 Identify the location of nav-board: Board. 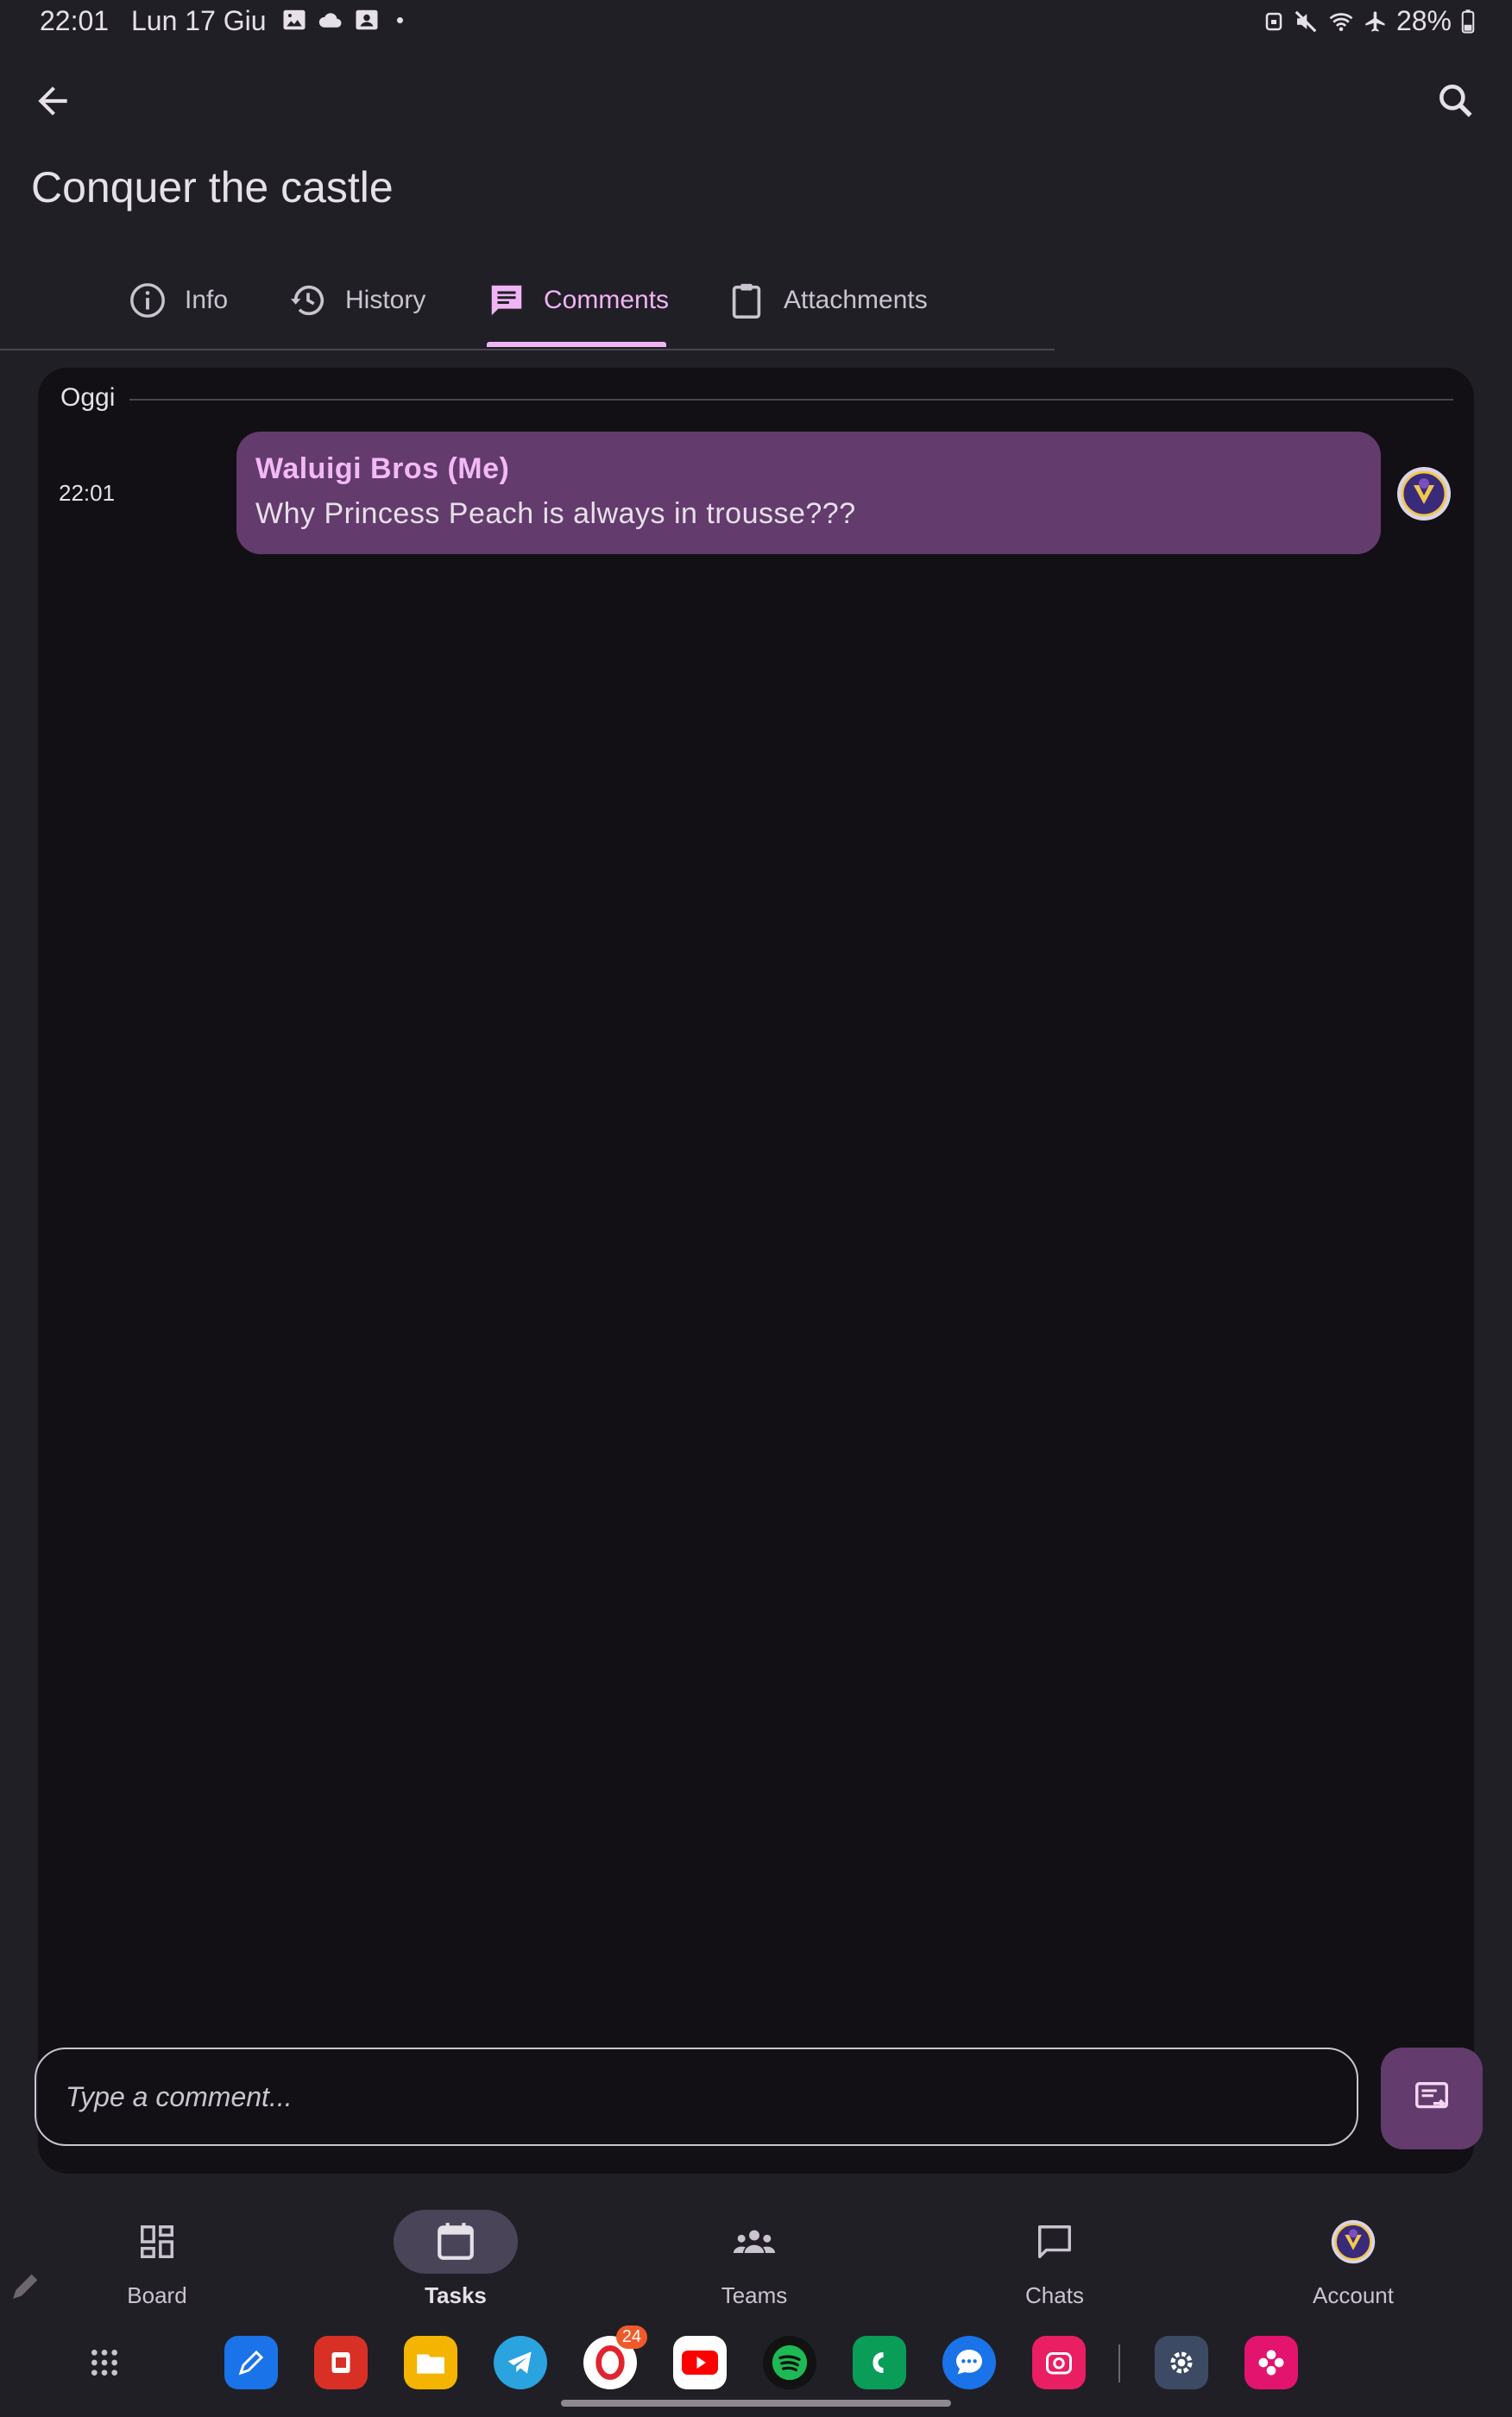
(157, 2259).